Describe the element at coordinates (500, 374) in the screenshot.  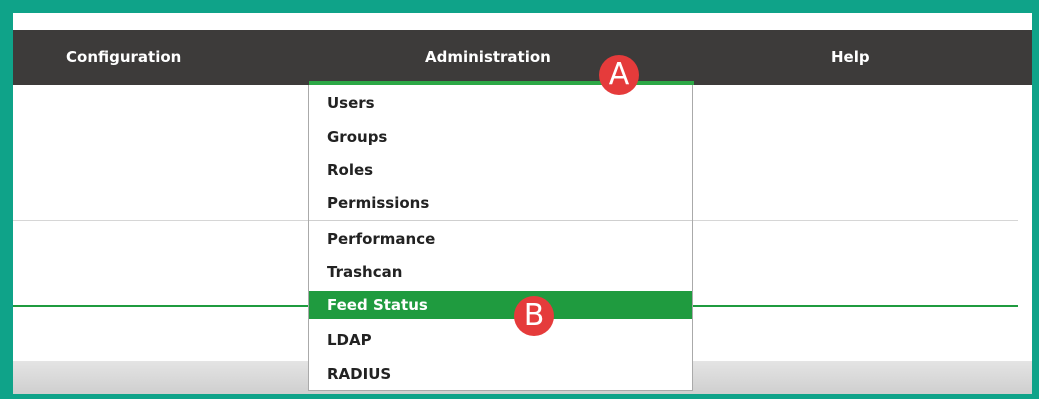
I see `menu-item-radius: RADIUS` at that location.